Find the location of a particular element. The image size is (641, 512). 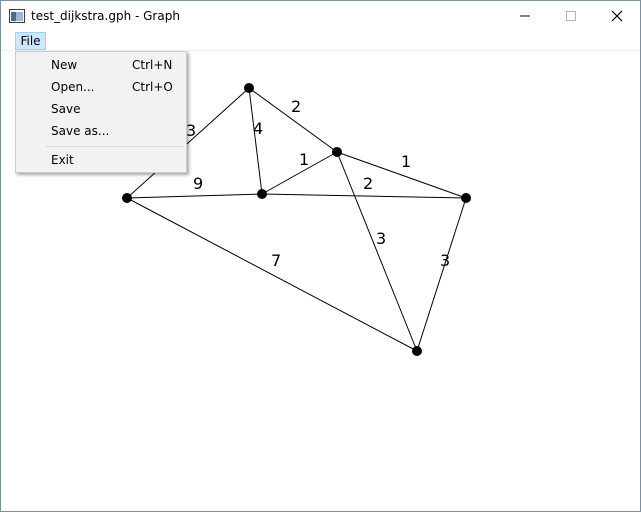

title-bar: test_dijkstra.gph - Graph is located at coordinates (320, 16).